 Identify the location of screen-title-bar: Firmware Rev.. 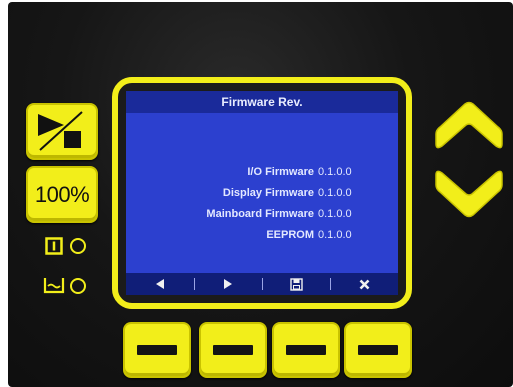
(262, 102).